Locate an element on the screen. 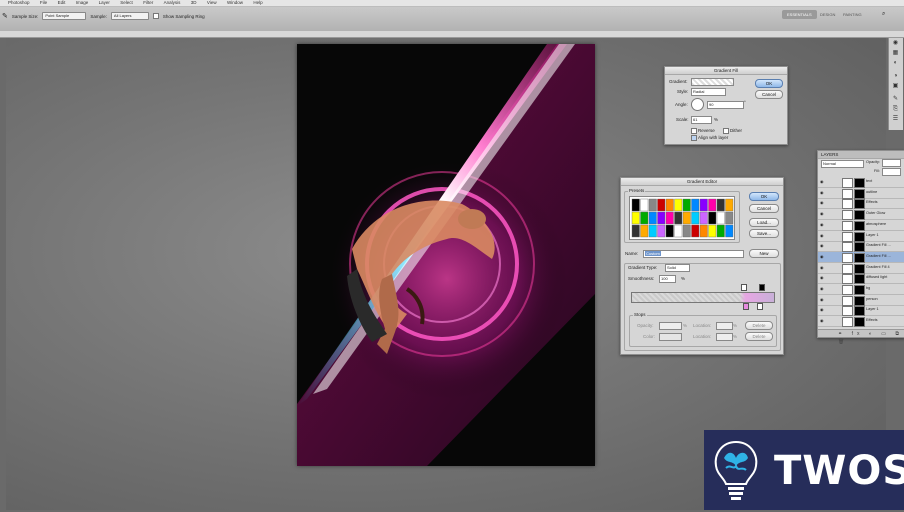  delete-color-stop-button: Delete is located at coordinates (759, 336).